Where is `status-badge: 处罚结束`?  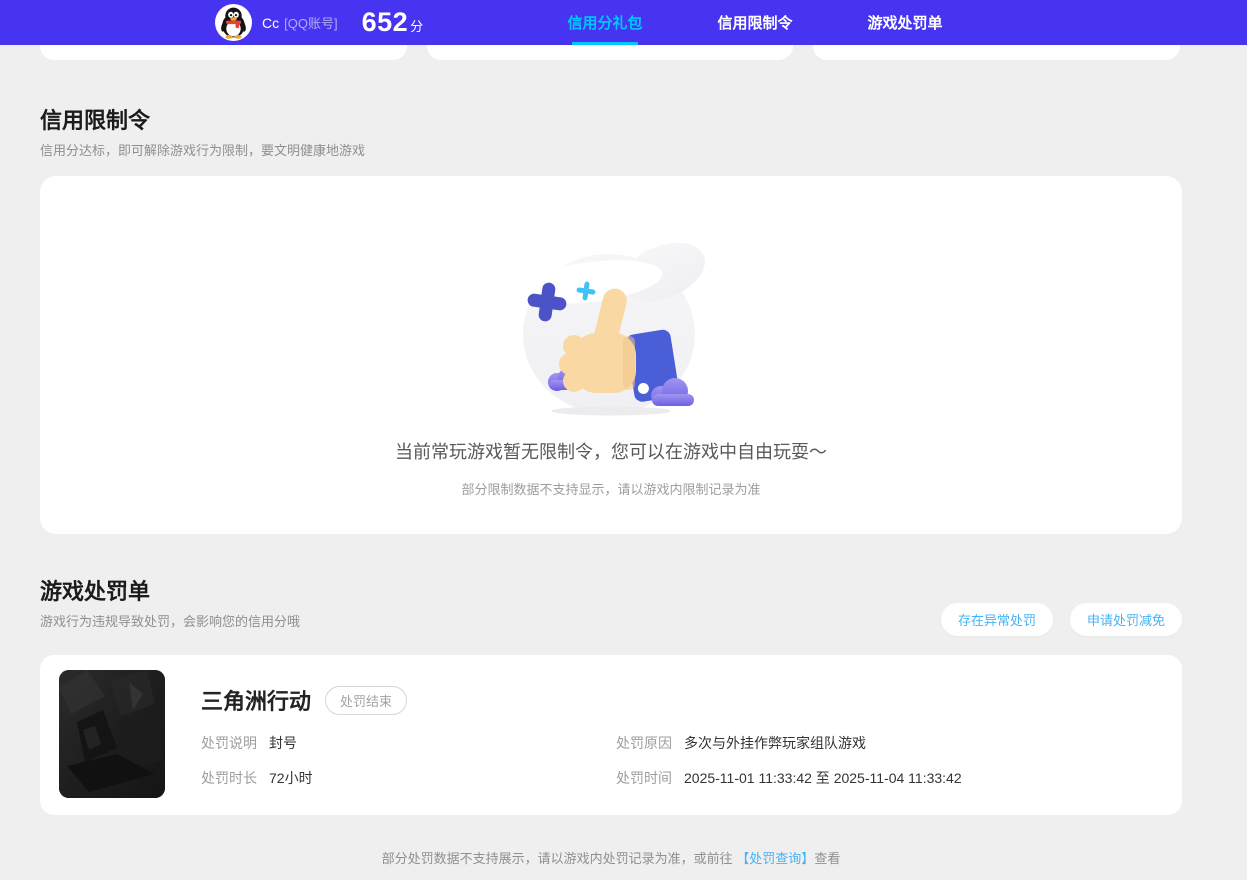
status-badge: 处罚结束 is located at coordinates (366, 700).